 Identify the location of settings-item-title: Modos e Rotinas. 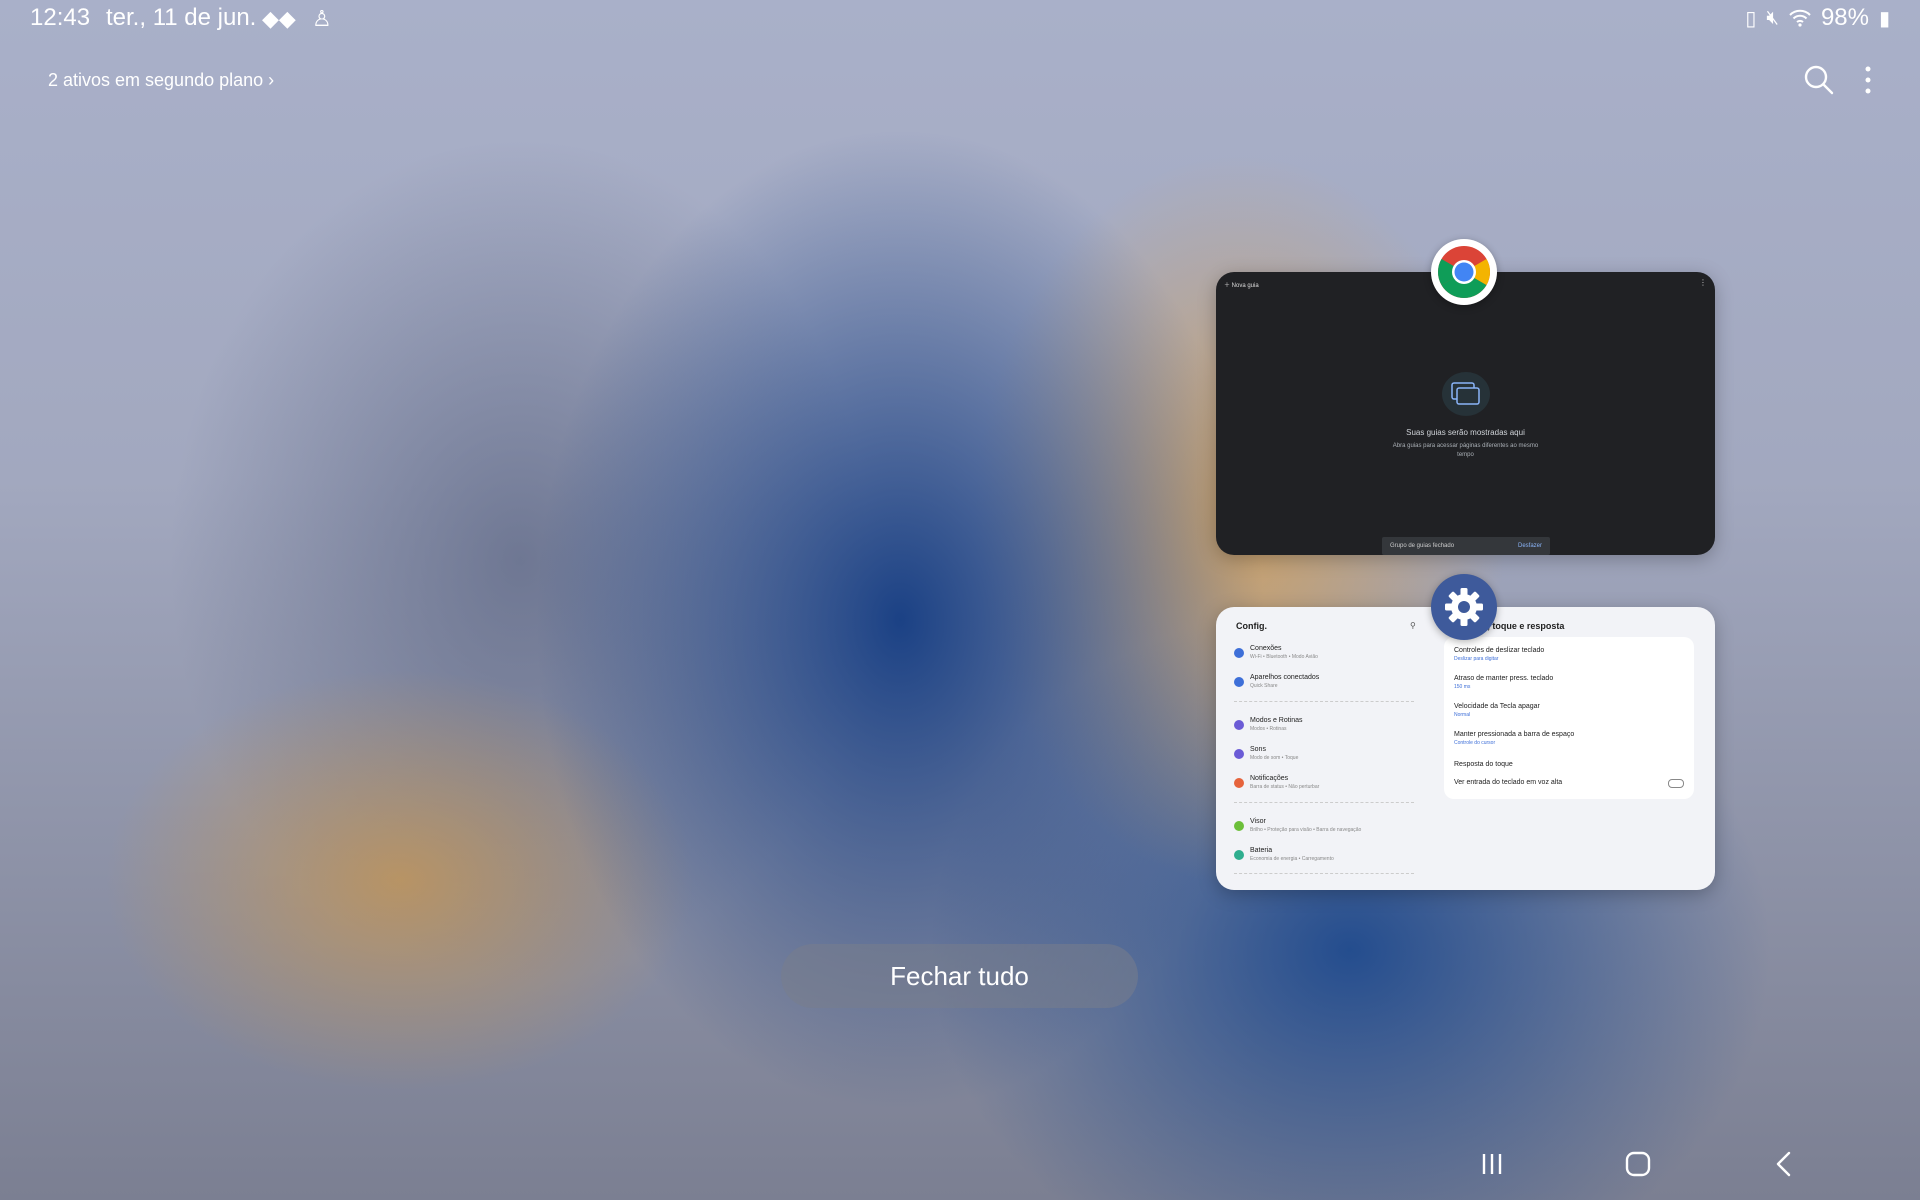
(1276, 720).